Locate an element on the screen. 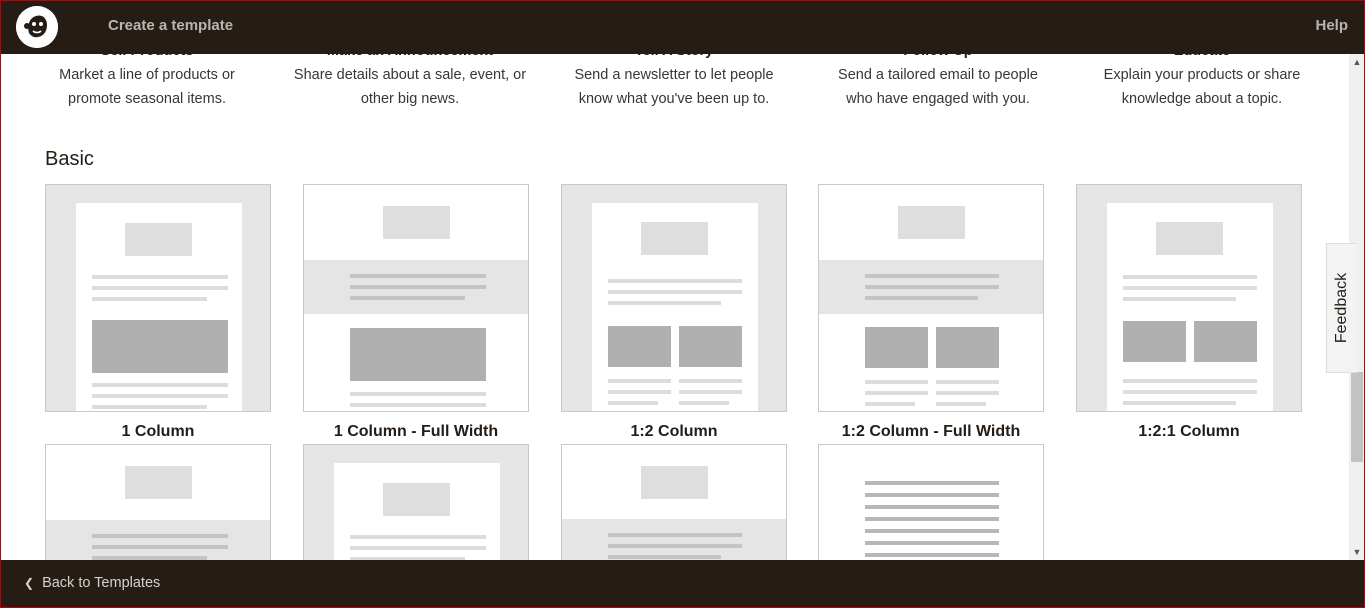 Image resolution: width=1365 pixels, height=608 pixels. page-title: Create a template is located at coordinates (171, 25).